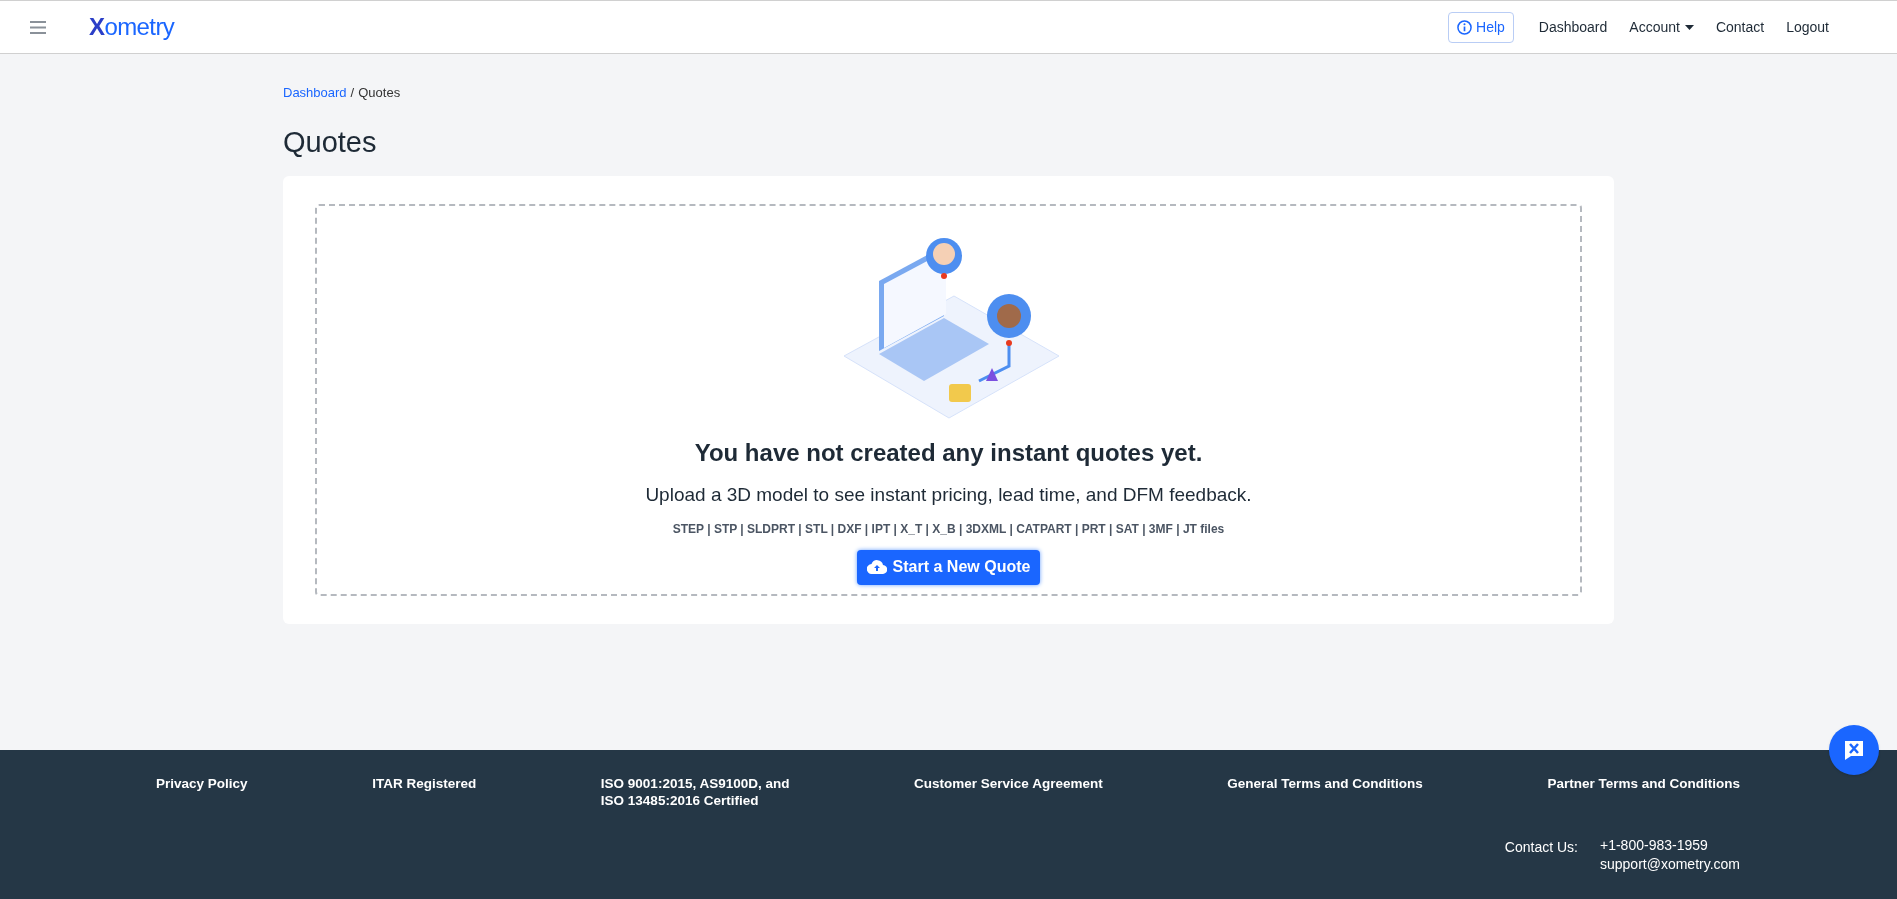 The height and width of the screenshot is (899, 1897). Describe the element at coordinates (948, 567) in the screenshot. I see `start-new-quote-button: Start a New Quote` at that location.